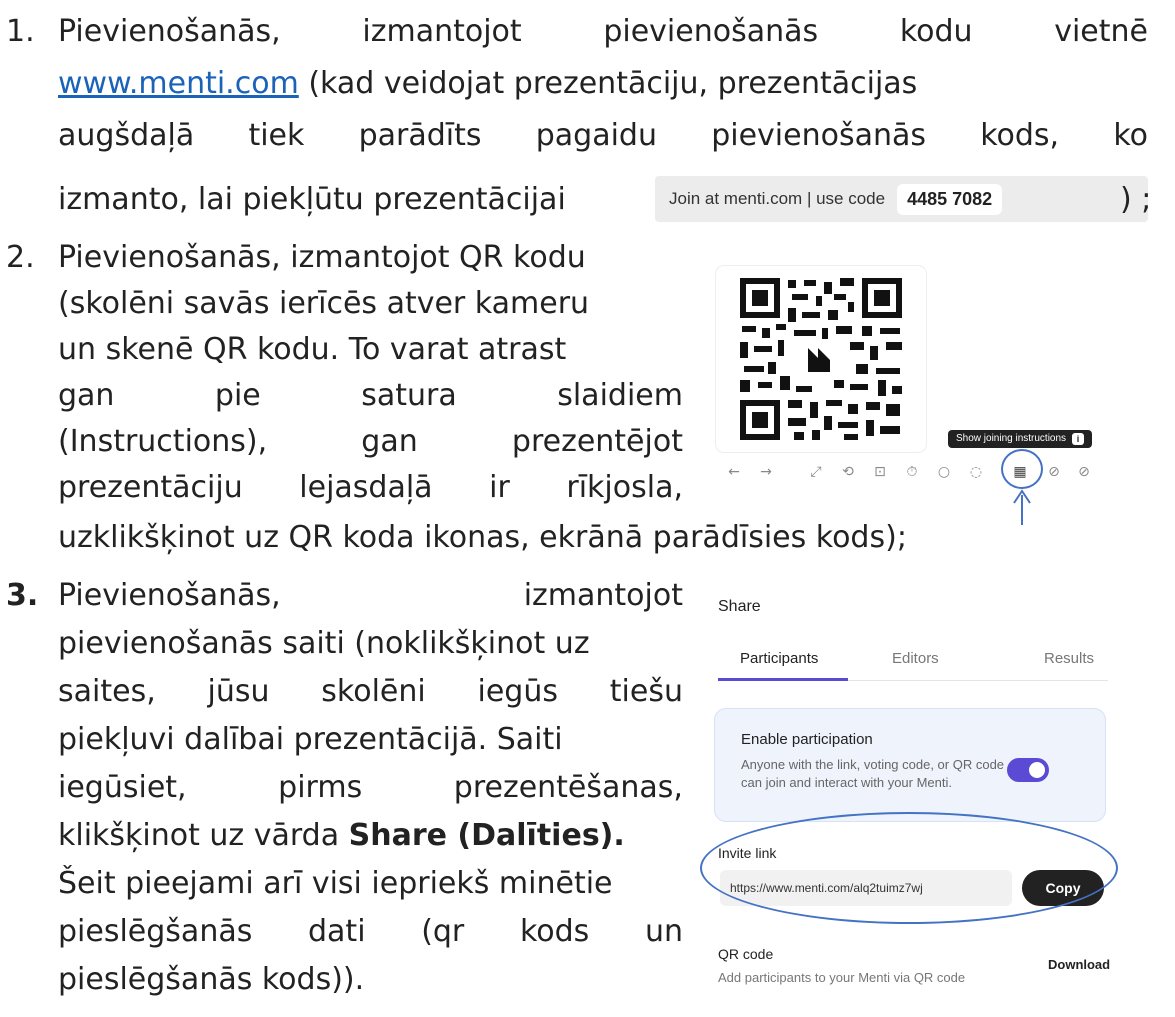 This screenshot has height=1017, width=1175. I want to click on item-3-line-2: pievienošanās saiti (noklikšķinot uz, so click(324, 643).